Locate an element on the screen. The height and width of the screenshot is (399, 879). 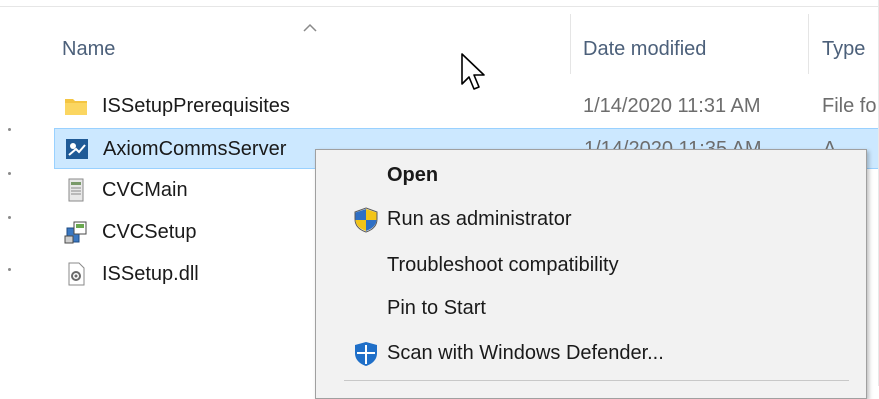
file-name: ISSetupPrerequisites is located at coordinates (196, 106).